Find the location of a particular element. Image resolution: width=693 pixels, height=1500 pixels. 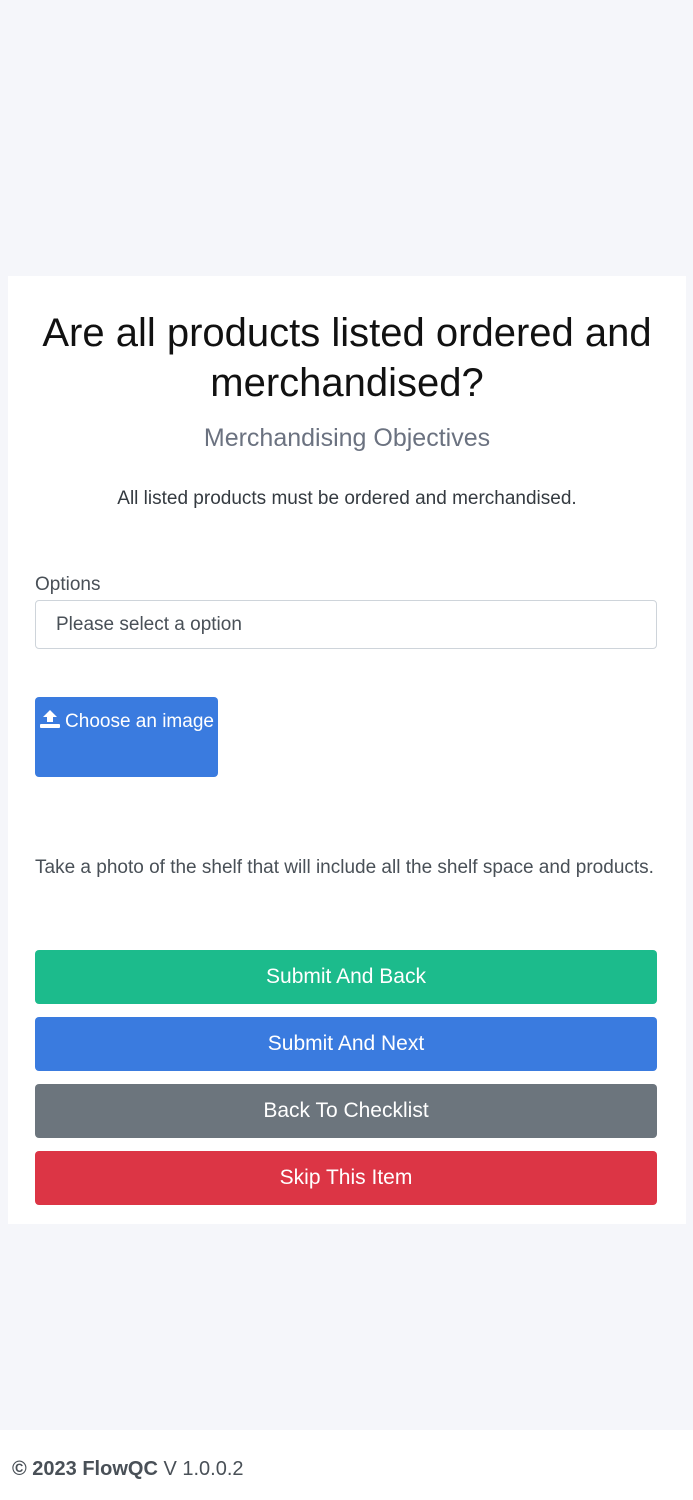

footer-copyright: © 2023 FlowQC is located at coordinates (85, 1469).